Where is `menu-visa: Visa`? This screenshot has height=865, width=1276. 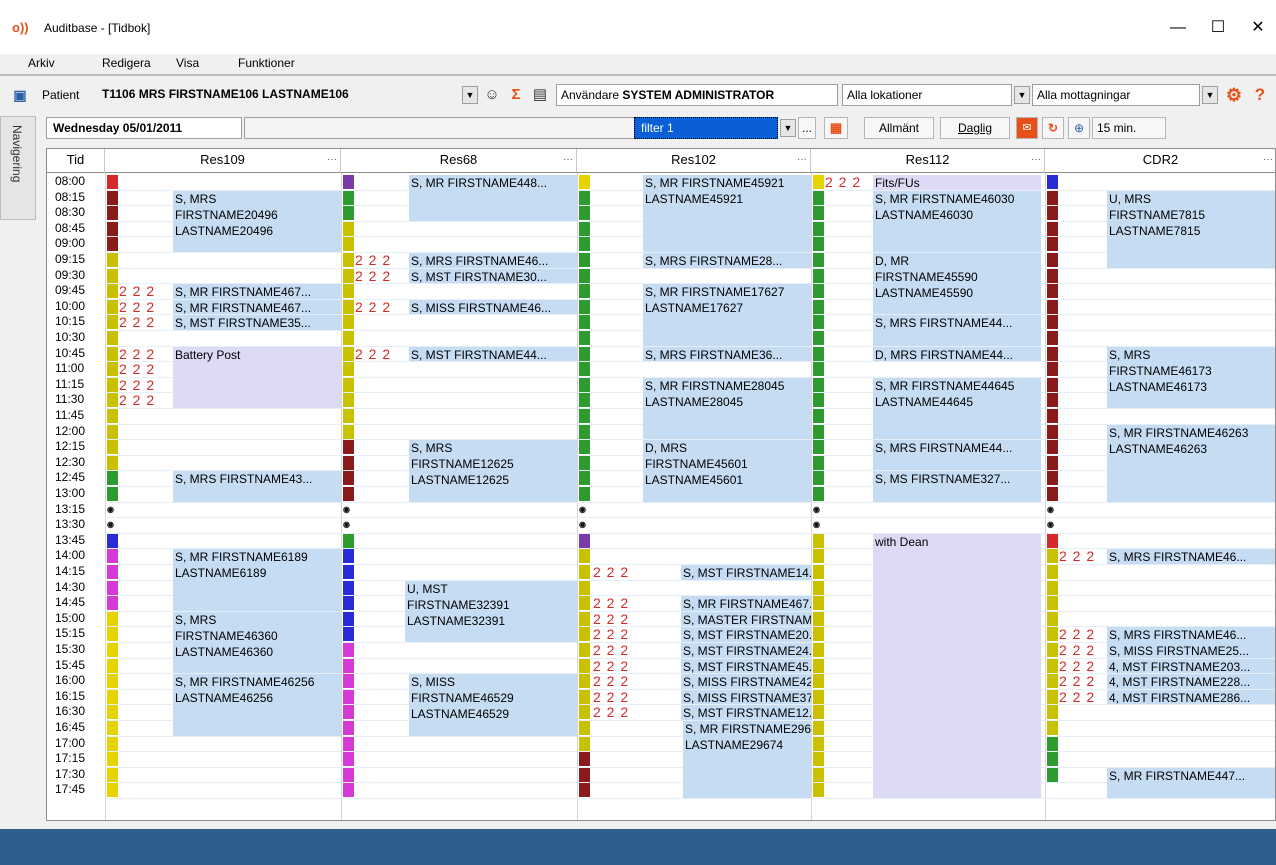 menu-visa: Visa is located at coordinates (187, 63).